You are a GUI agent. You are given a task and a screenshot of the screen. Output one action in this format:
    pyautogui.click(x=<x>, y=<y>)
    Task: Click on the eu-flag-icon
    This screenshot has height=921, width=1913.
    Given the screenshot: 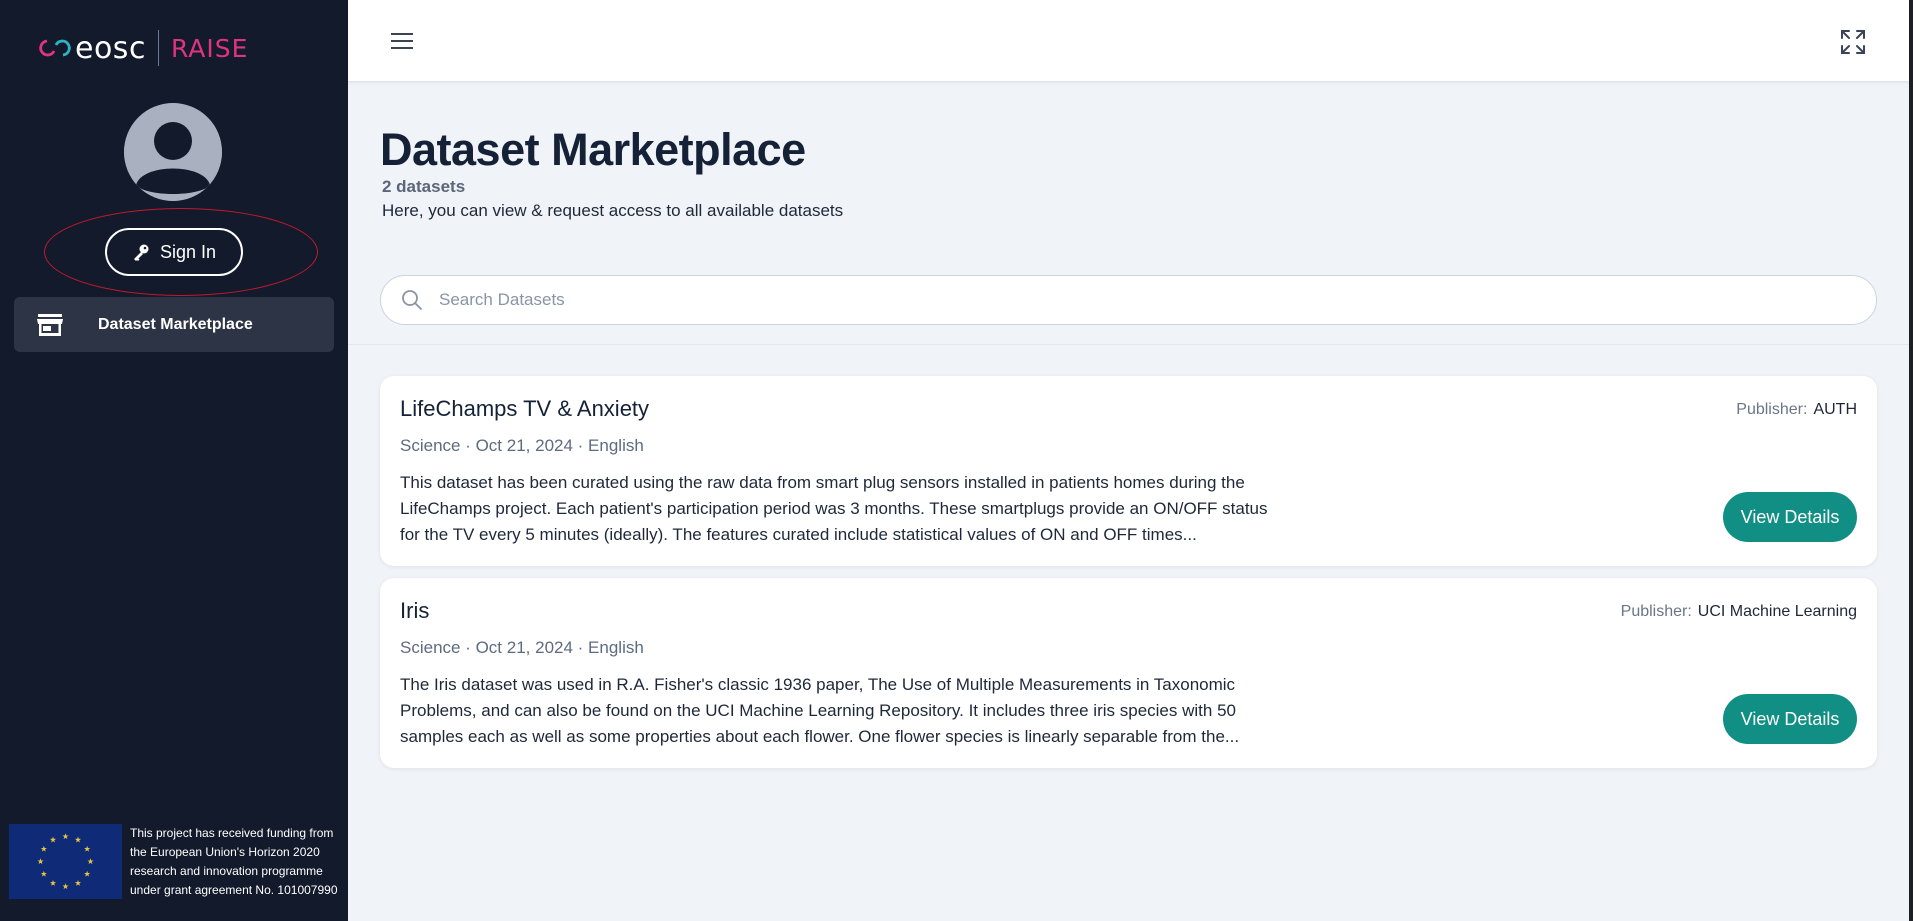 What is the action you would take?
    pyautogui.click(x=65, y=861)
    